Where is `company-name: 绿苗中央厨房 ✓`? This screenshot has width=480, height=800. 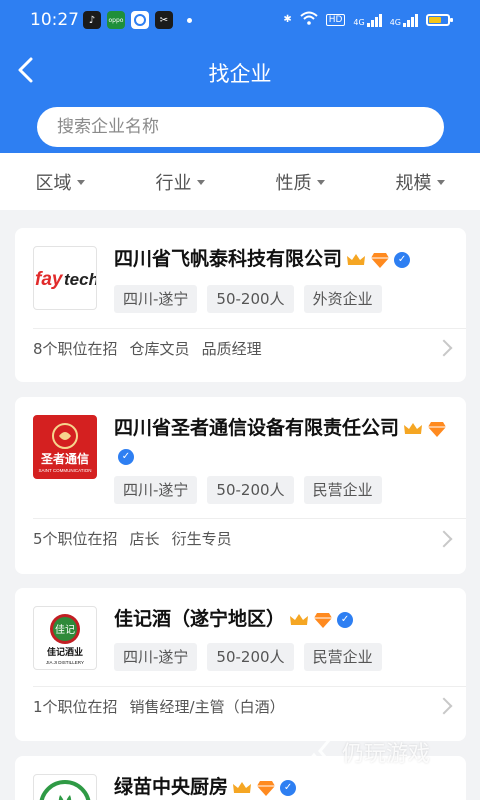 company-name: 绿苗中央厨房 ✓ is located at coordinates (284, 786).